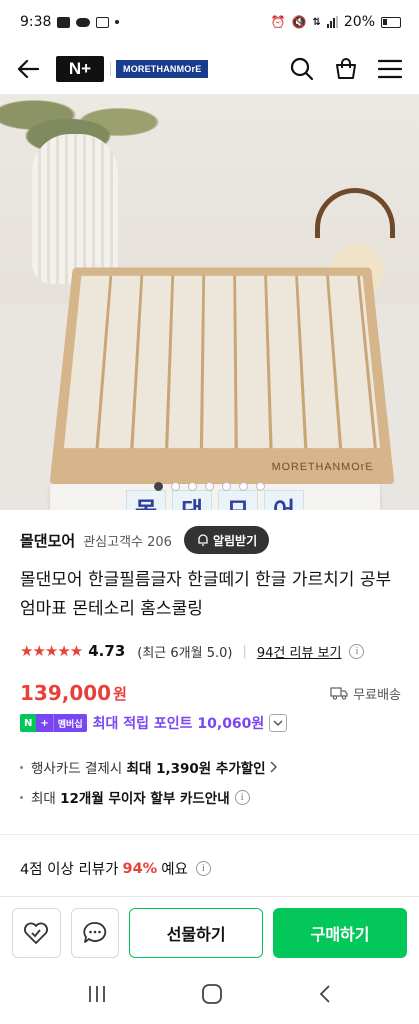 This screenshot has height=1024, width=419. Describe the element at coordinates (196, 932) in the screenshot. I see `gift-button: 선물하기` at that location.